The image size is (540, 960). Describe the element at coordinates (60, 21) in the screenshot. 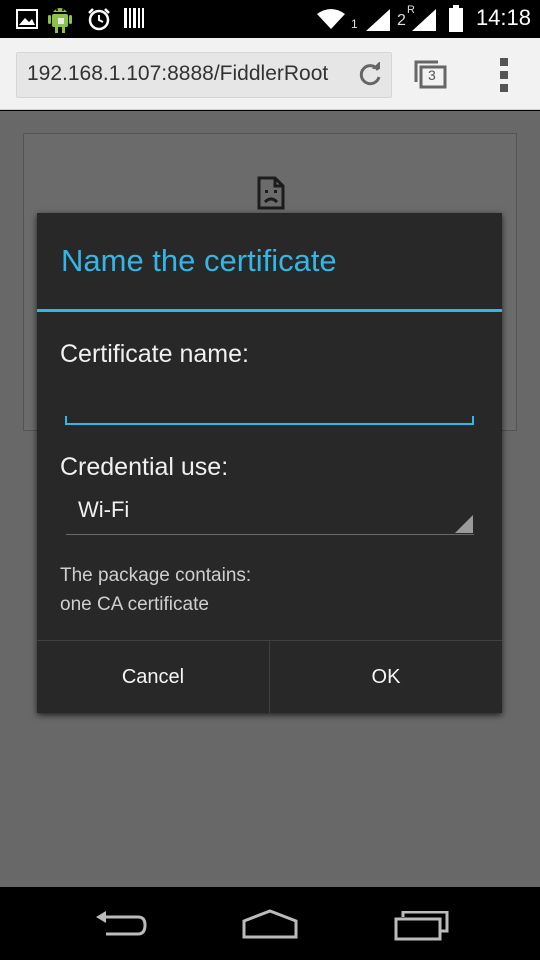

I see `android-debug-icon` at that location.